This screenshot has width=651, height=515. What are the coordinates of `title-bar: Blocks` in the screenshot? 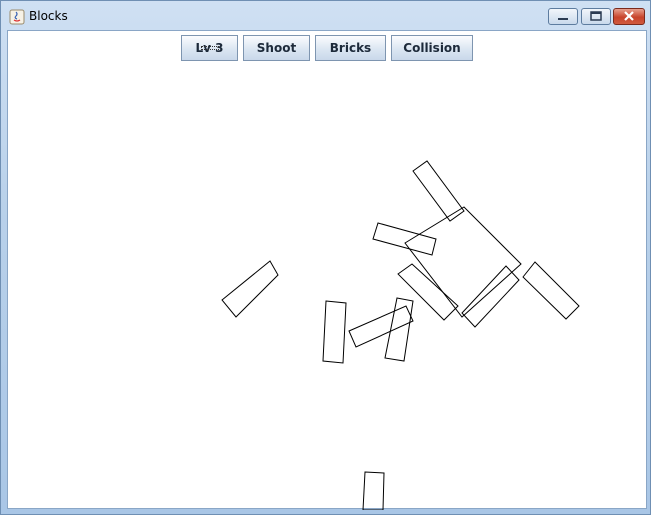 It's located at (325, 16).